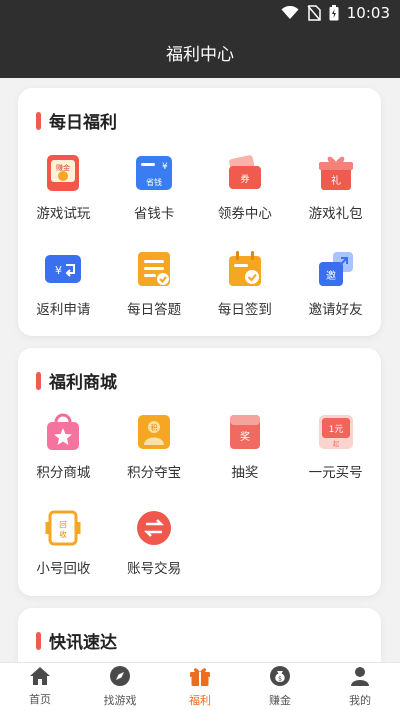 This screenshot has height=710, width=400. What do you see at coordinates (154, 569) in the screenshot?
I see `grid-item-label: 账号交易` at bounding box center [154, 569].